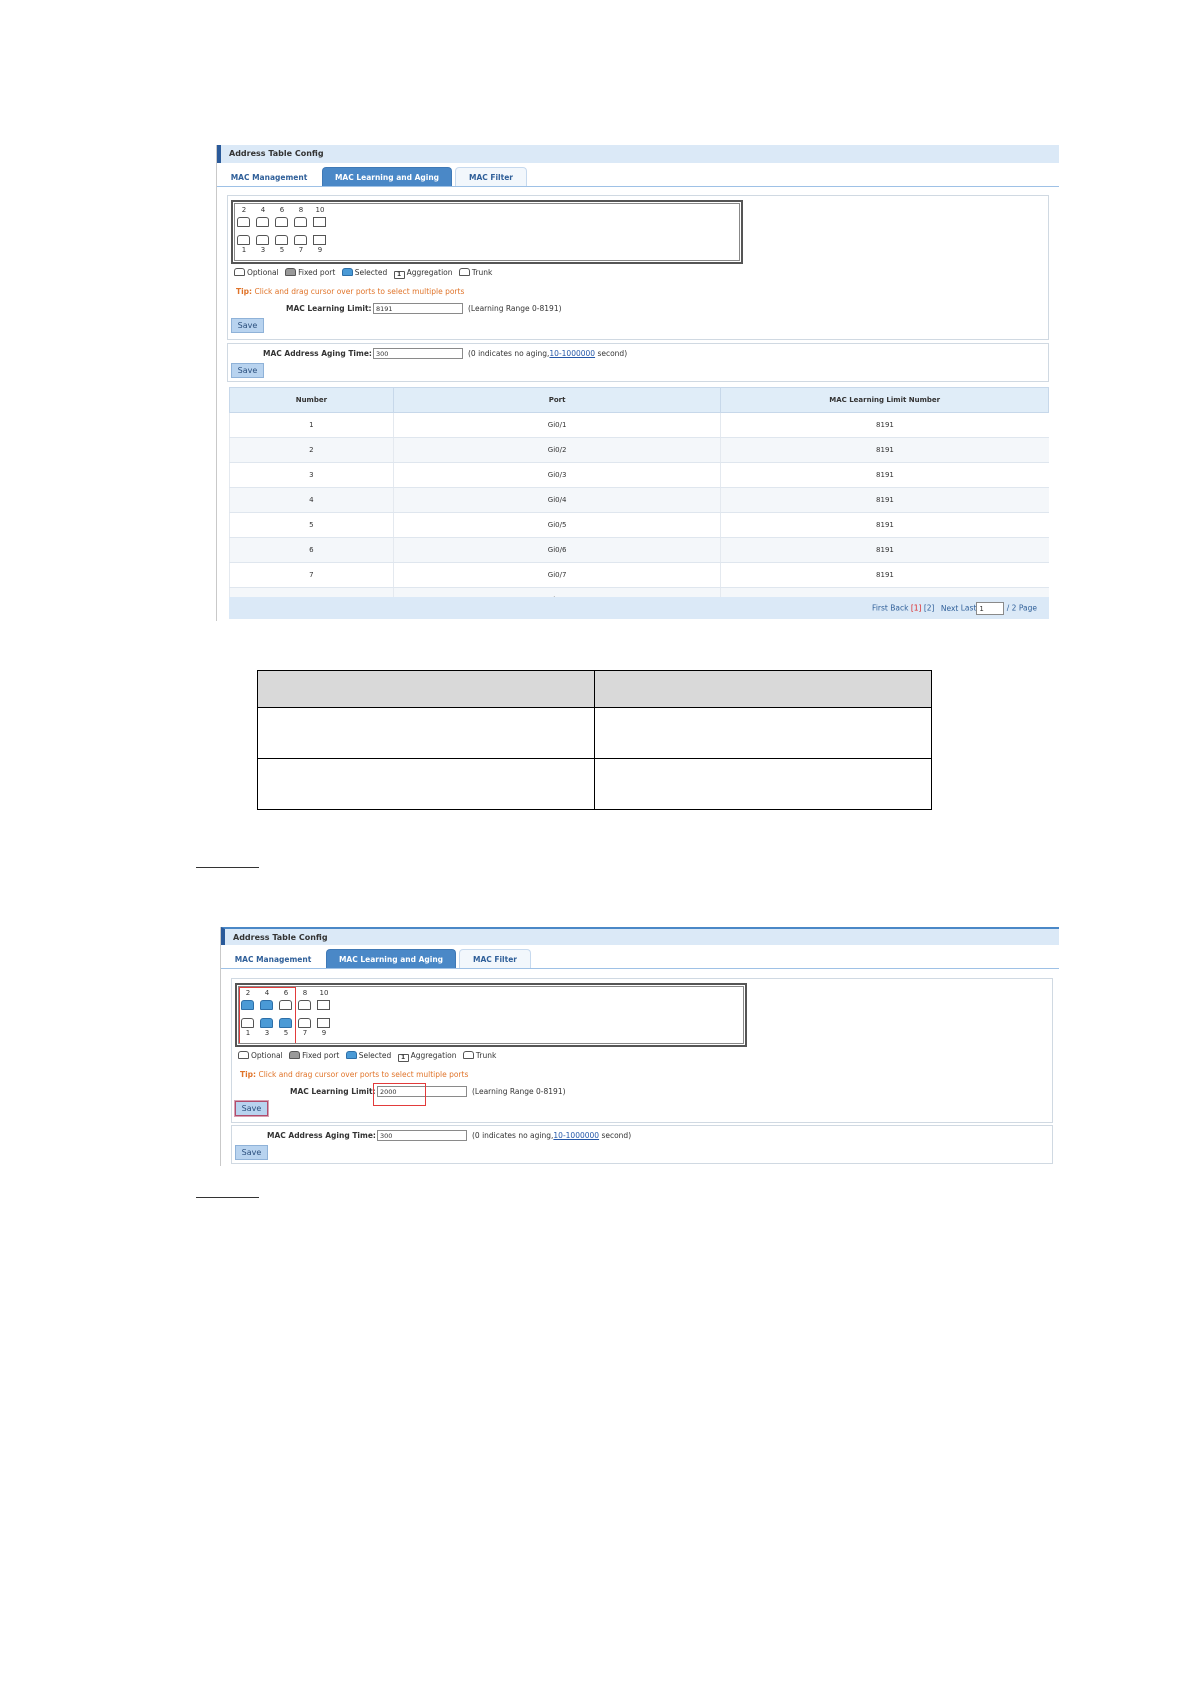 Image resolution: width=1191 pixels, height=1684 pixels. Describe the element at coordinates (556, 475) in the screenshot. I see `cell-port: Gi0/3` at that location.